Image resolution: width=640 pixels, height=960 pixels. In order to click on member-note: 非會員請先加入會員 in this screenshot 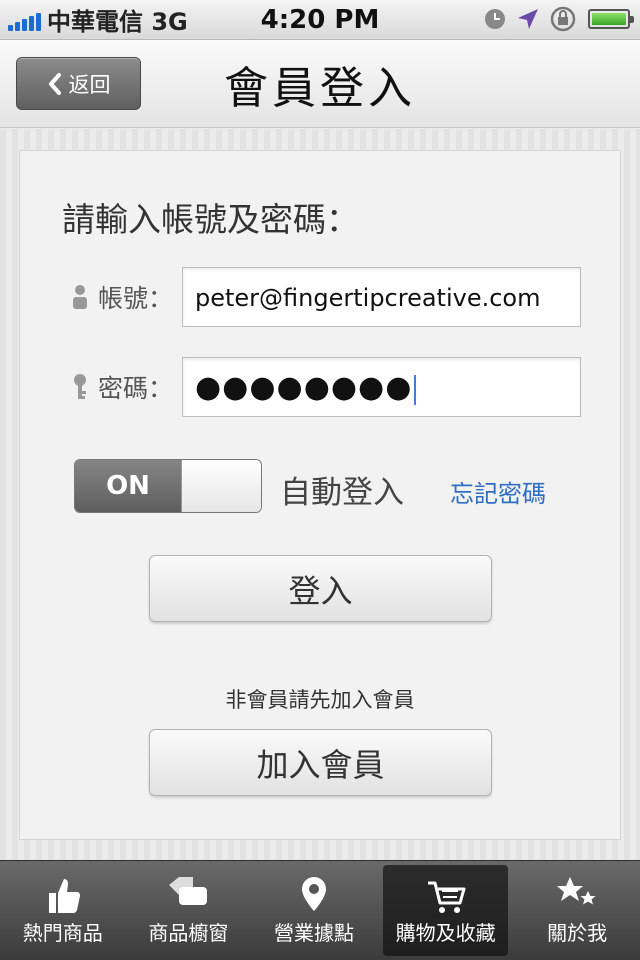, I will do `click(320, 700)`.